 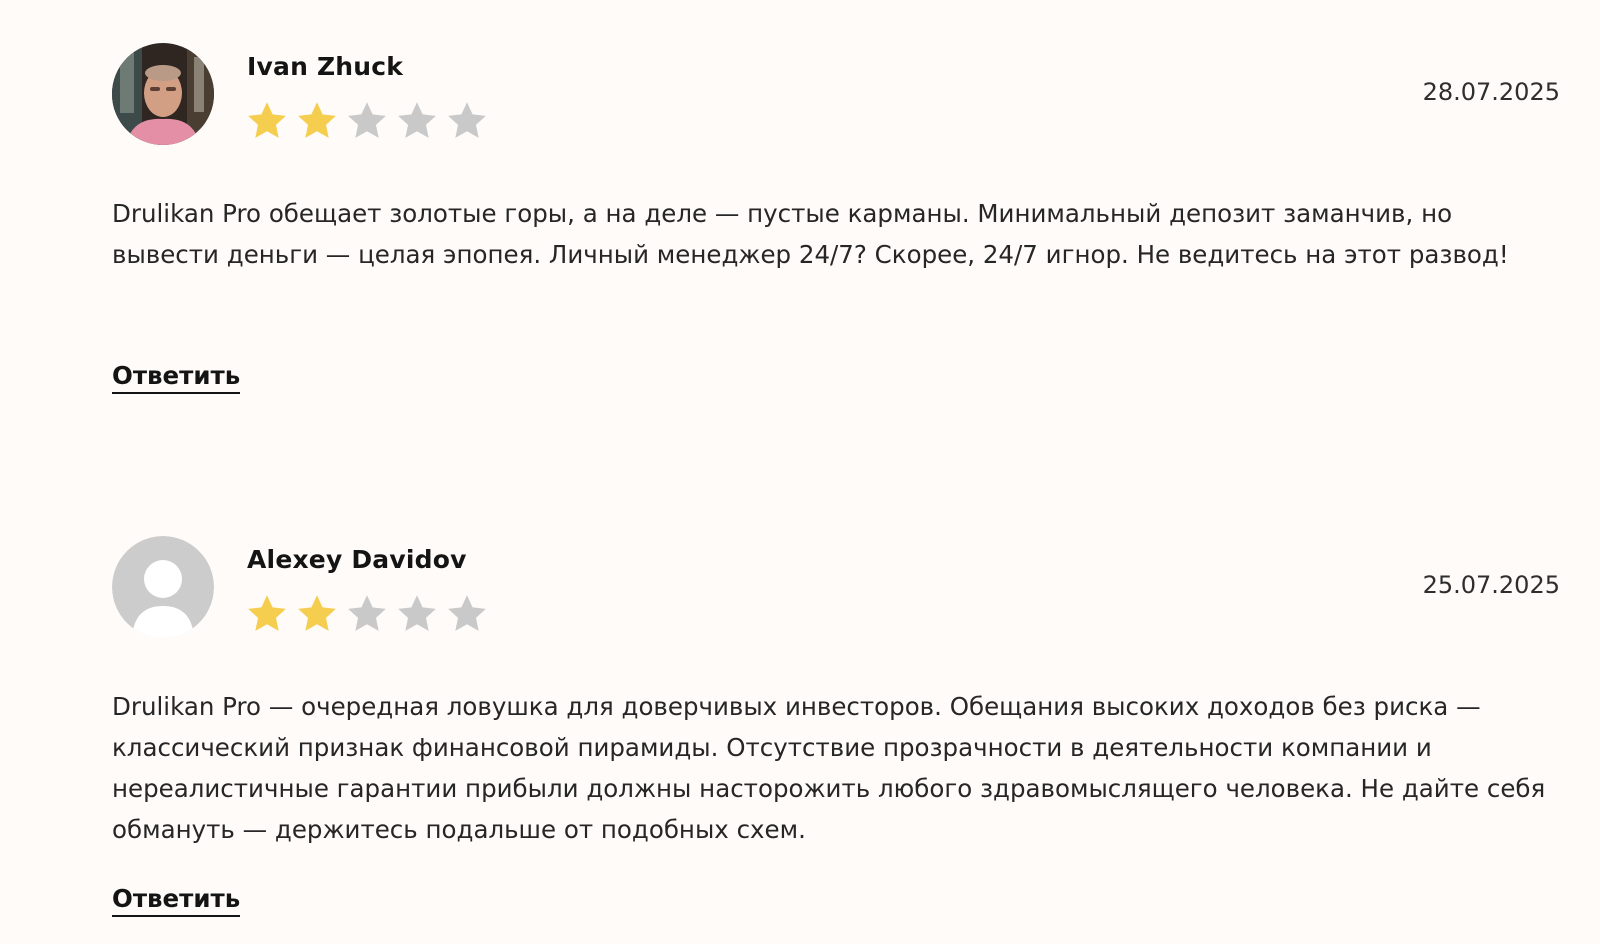 What do you see at coordinates (1491, 92) in the screenshot?
I see `review-date: 28.07.2025` at bounding box center [1491, 92].